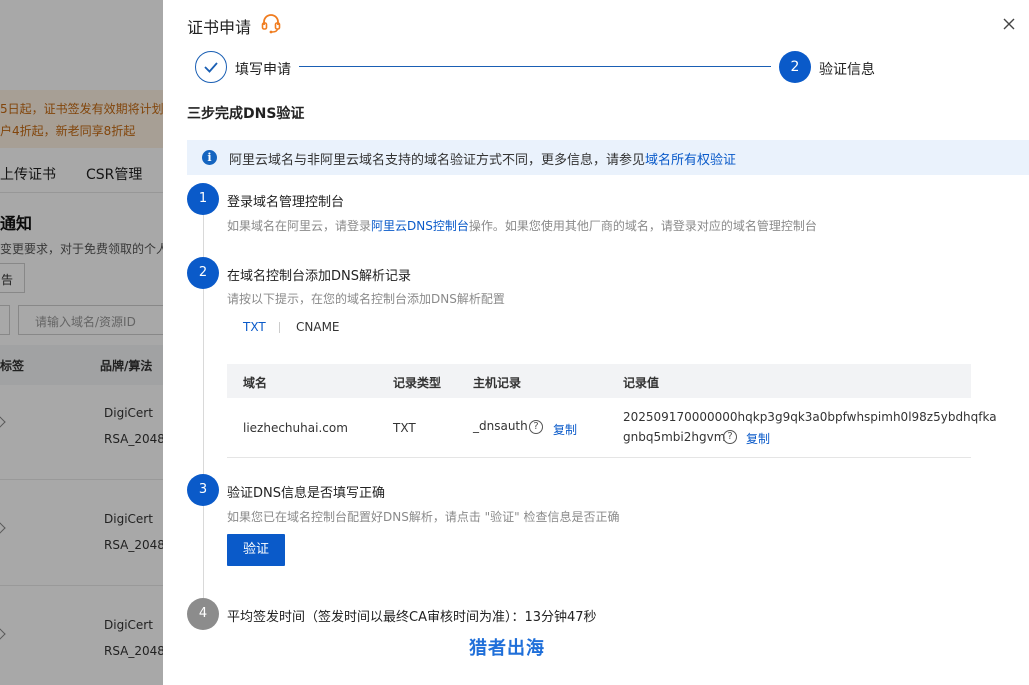 Image resolution: width=1029 pixels, height=685 pixels. I want to click on step-number-4: 4, so click(203, 614).